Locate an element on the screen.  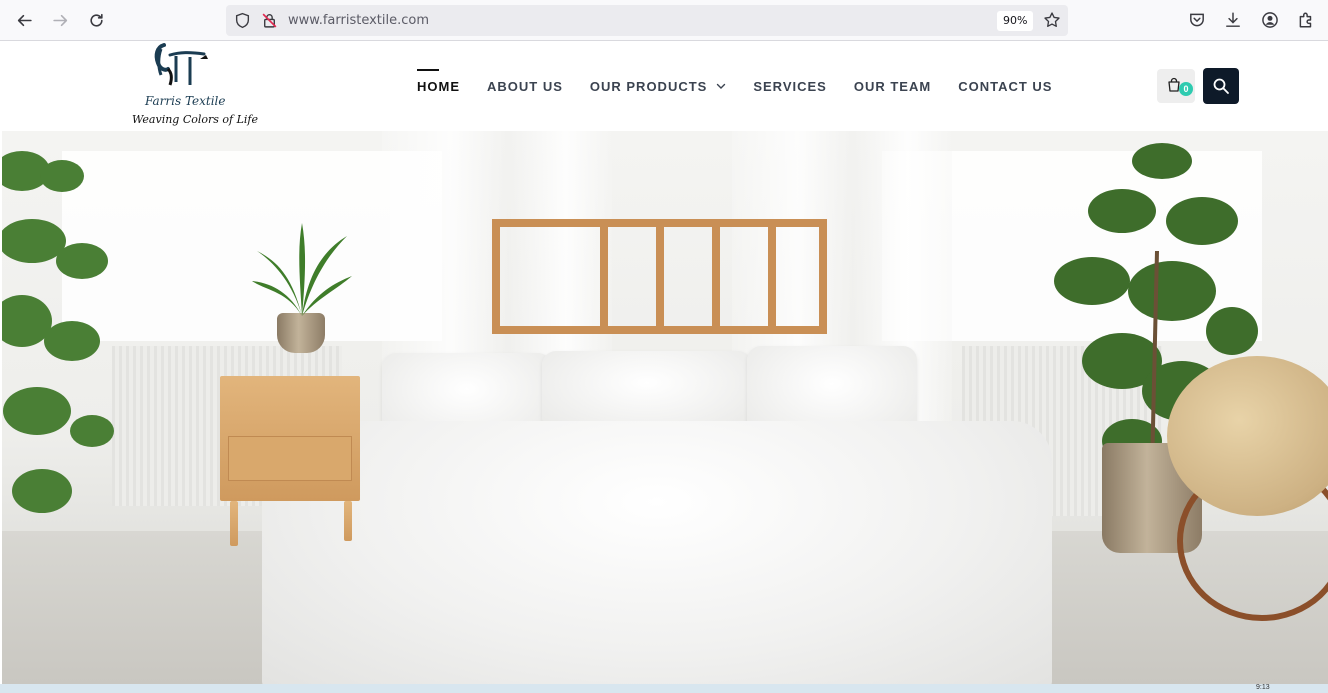
logo-mark-icon is located at coordinates (181, 64).